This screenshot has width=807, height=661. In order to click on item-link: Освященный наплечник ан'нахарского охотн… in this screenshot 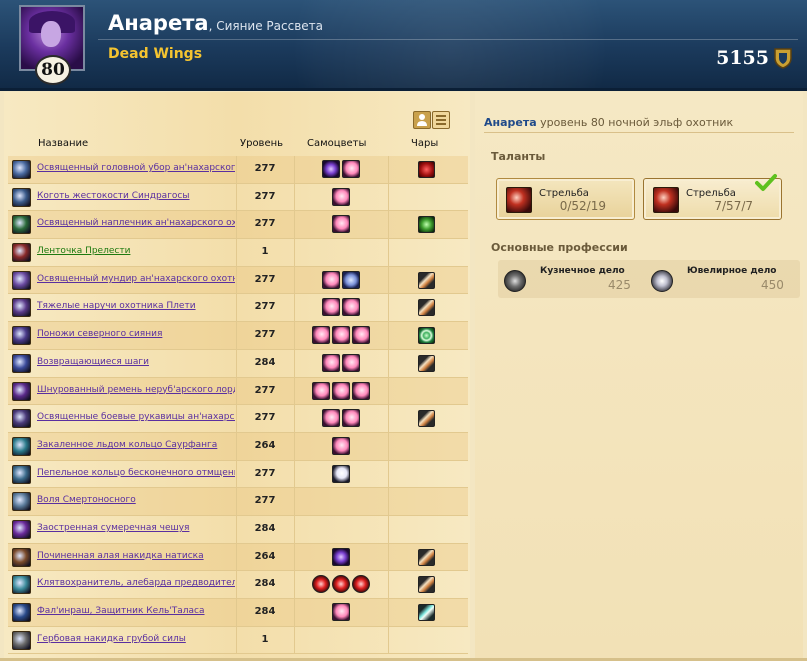, I will do `click(136, 223)`.